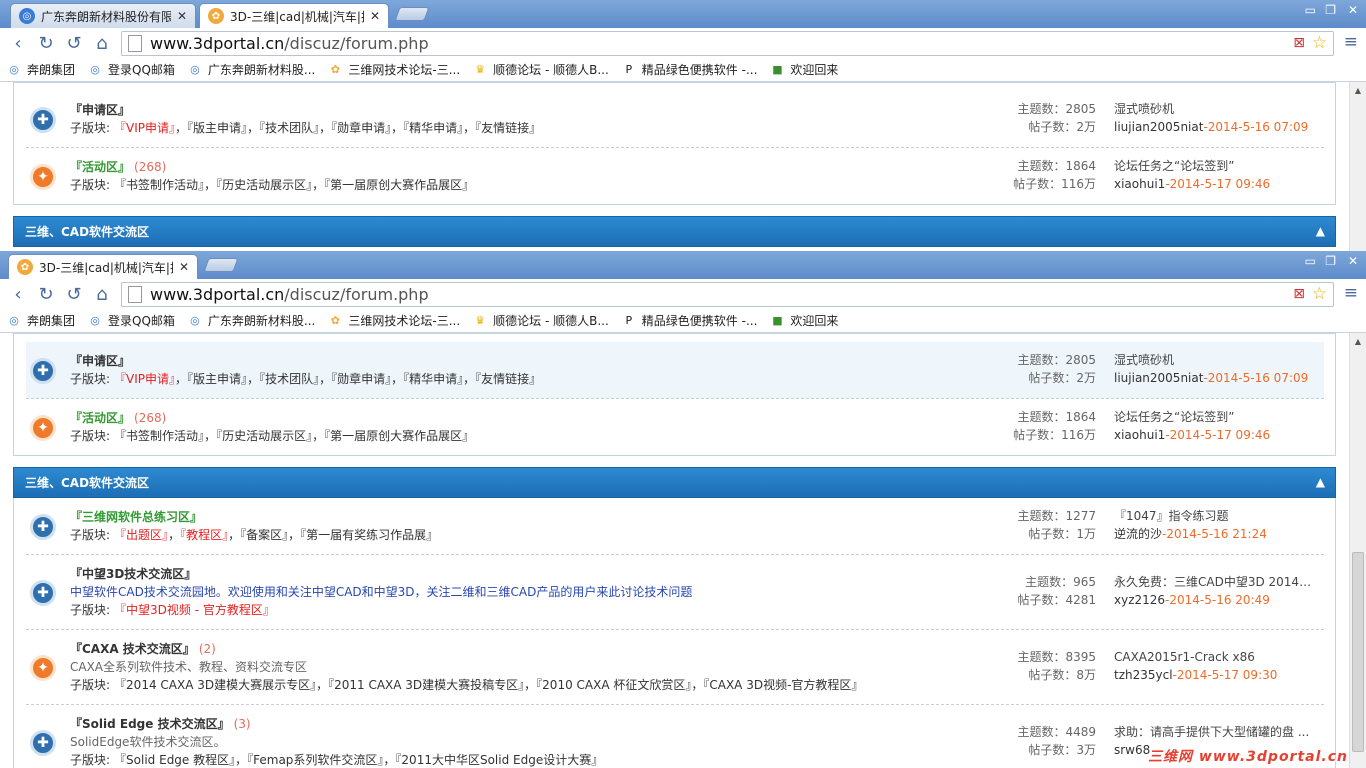  Describe the element at coordinates (174, 535) in the screenshot. I see `subforum-link: ，` at that location.